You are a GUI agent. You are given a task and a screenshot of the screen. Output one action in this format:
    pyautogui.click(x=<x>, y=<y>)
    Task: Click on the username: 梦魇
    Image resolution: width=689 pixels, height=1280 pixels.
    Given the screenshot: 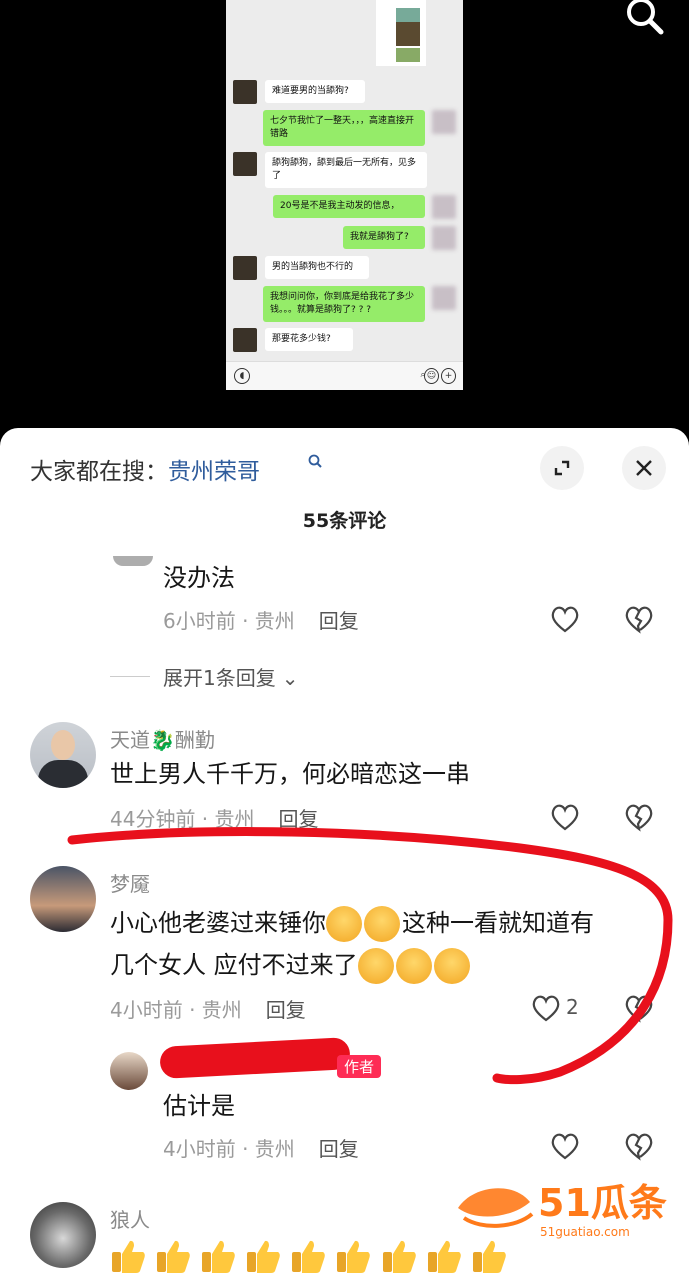 What is the action you would take?
    pyautogui.click(x=130, y=882)
    